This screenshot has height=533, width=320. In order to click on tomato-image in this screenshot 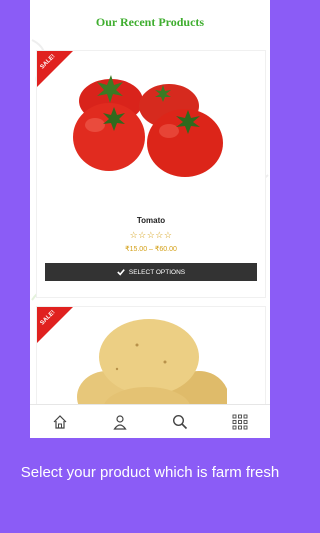, I will do `click(148, 126)`.